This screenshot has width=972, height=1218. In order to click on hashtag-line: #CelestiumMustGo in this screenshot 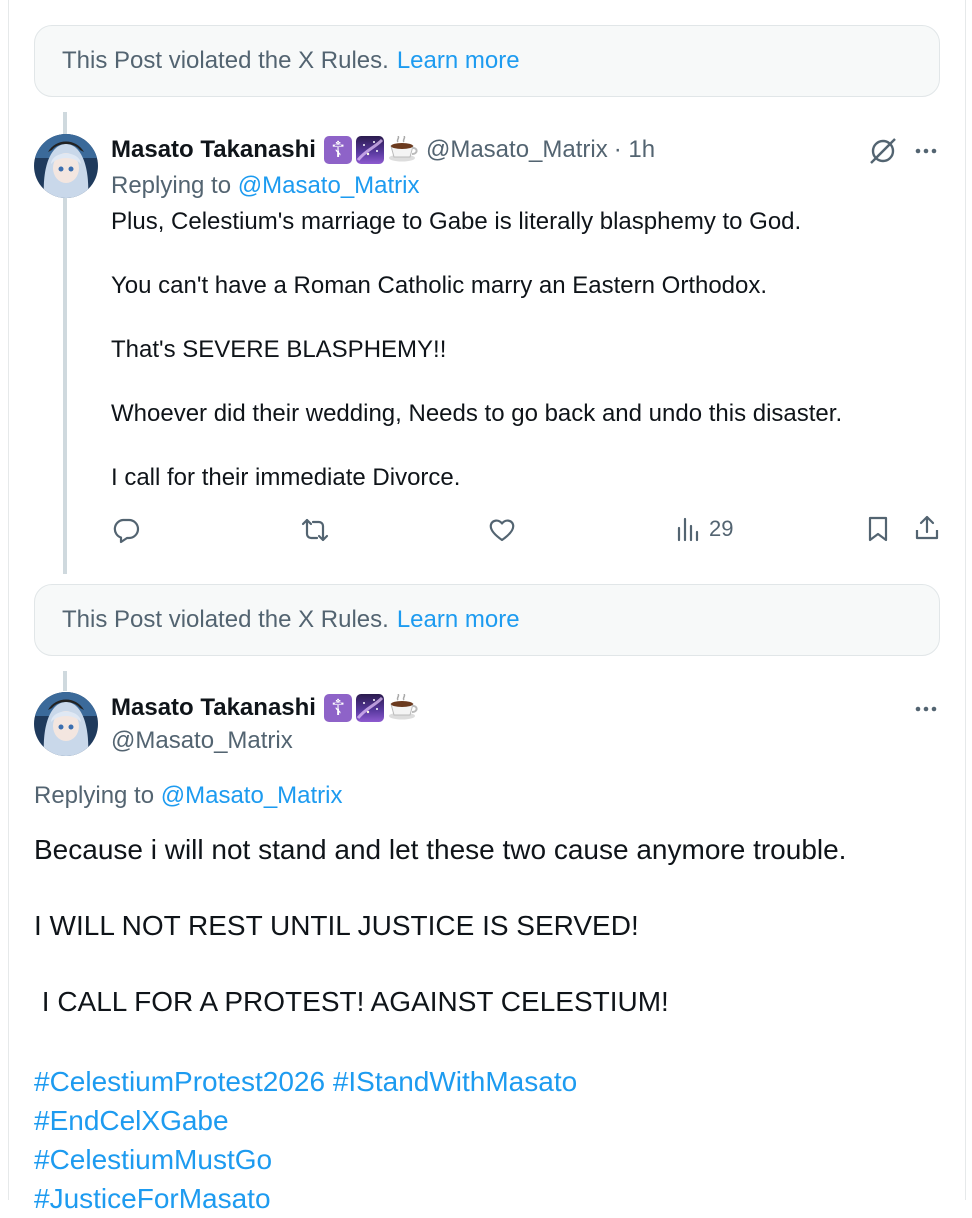, I will do `click(305, 1159)`.